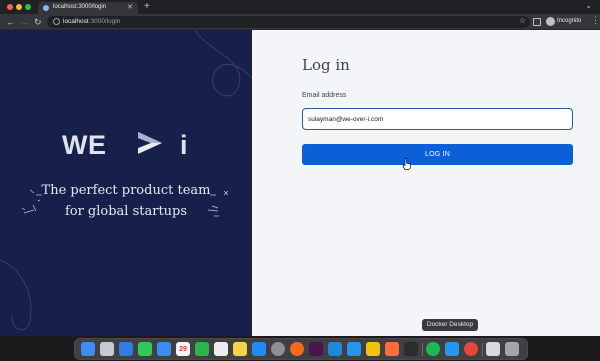 This screenshot has height=361, width=600. I want to click on facetime-icon, so click(202, 349).